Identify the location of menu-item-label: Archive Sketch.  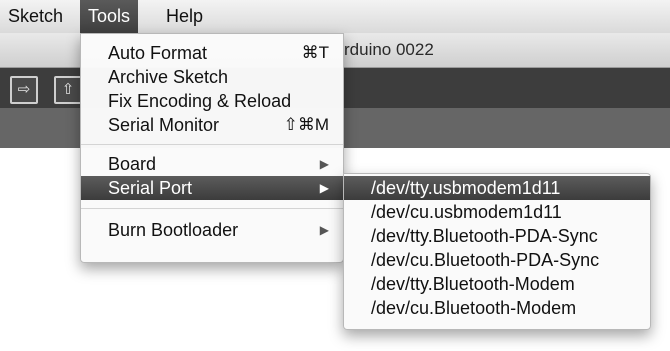
(168, 77).